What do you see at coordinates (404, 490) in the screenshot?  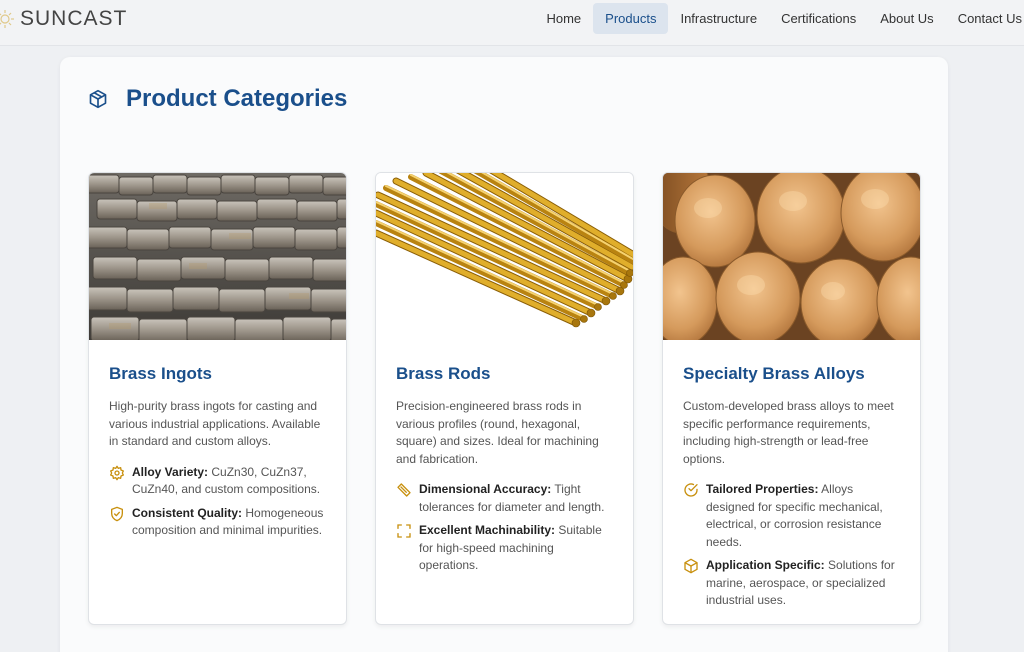 I see `ruler-icon` at bounding box center [404, 490].